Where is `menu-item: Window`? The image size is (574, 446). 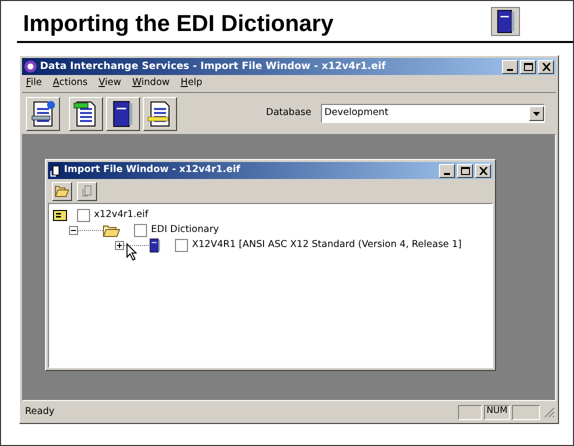
menu-item: Window is located at coordinates (151, 83).